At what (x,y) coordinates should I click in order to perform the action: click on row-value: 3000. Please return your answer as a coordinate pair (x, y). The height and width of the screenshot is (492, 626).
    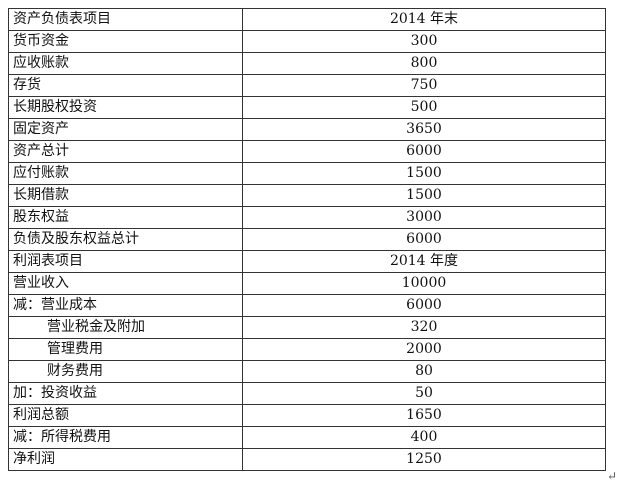
    Looking at the image, I should click on (424, 217).